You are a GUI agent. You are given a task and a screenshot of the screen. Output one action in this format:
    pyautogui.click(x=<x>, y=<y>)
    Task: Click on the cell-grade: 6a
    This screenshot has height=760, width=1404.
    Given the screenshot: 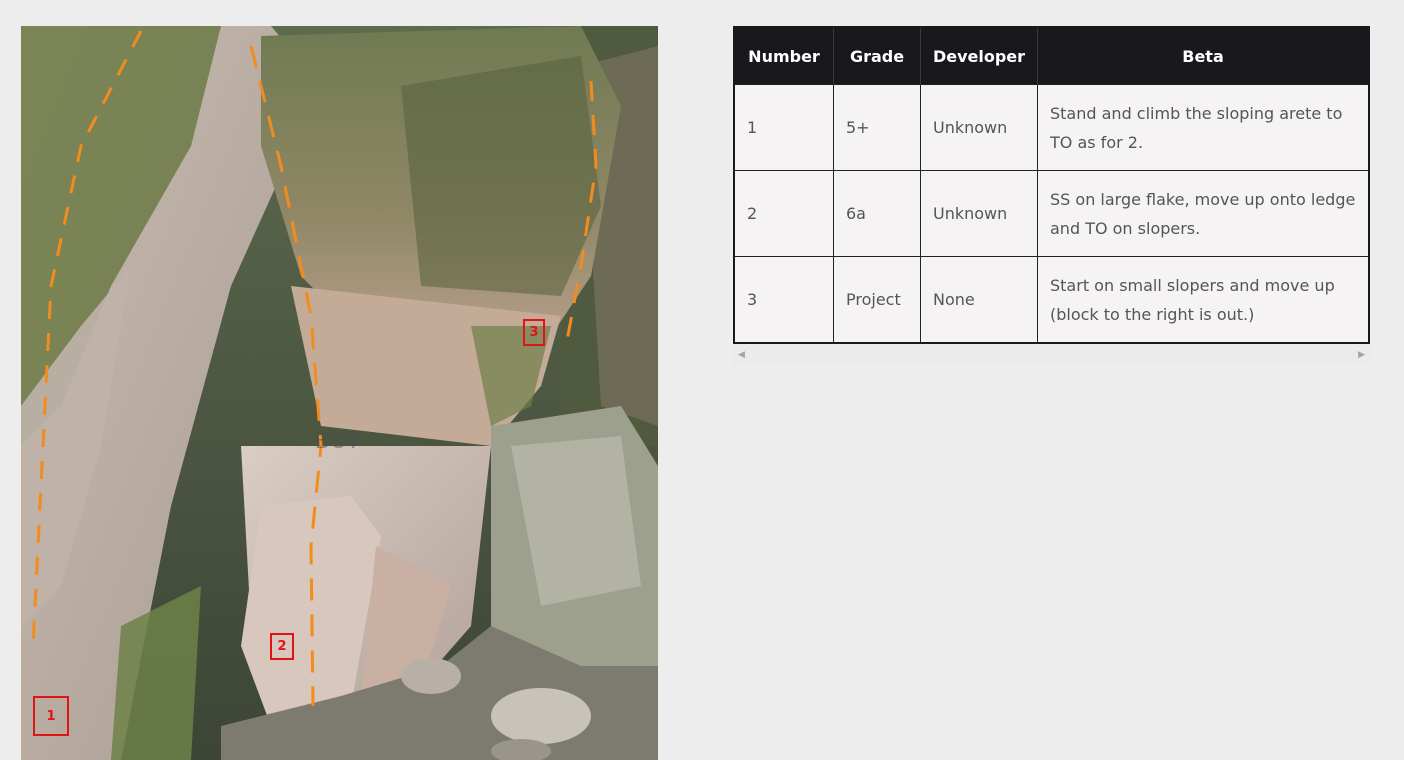 What is the action you would take?
    pyautogui.click(x=877, y=213)
    